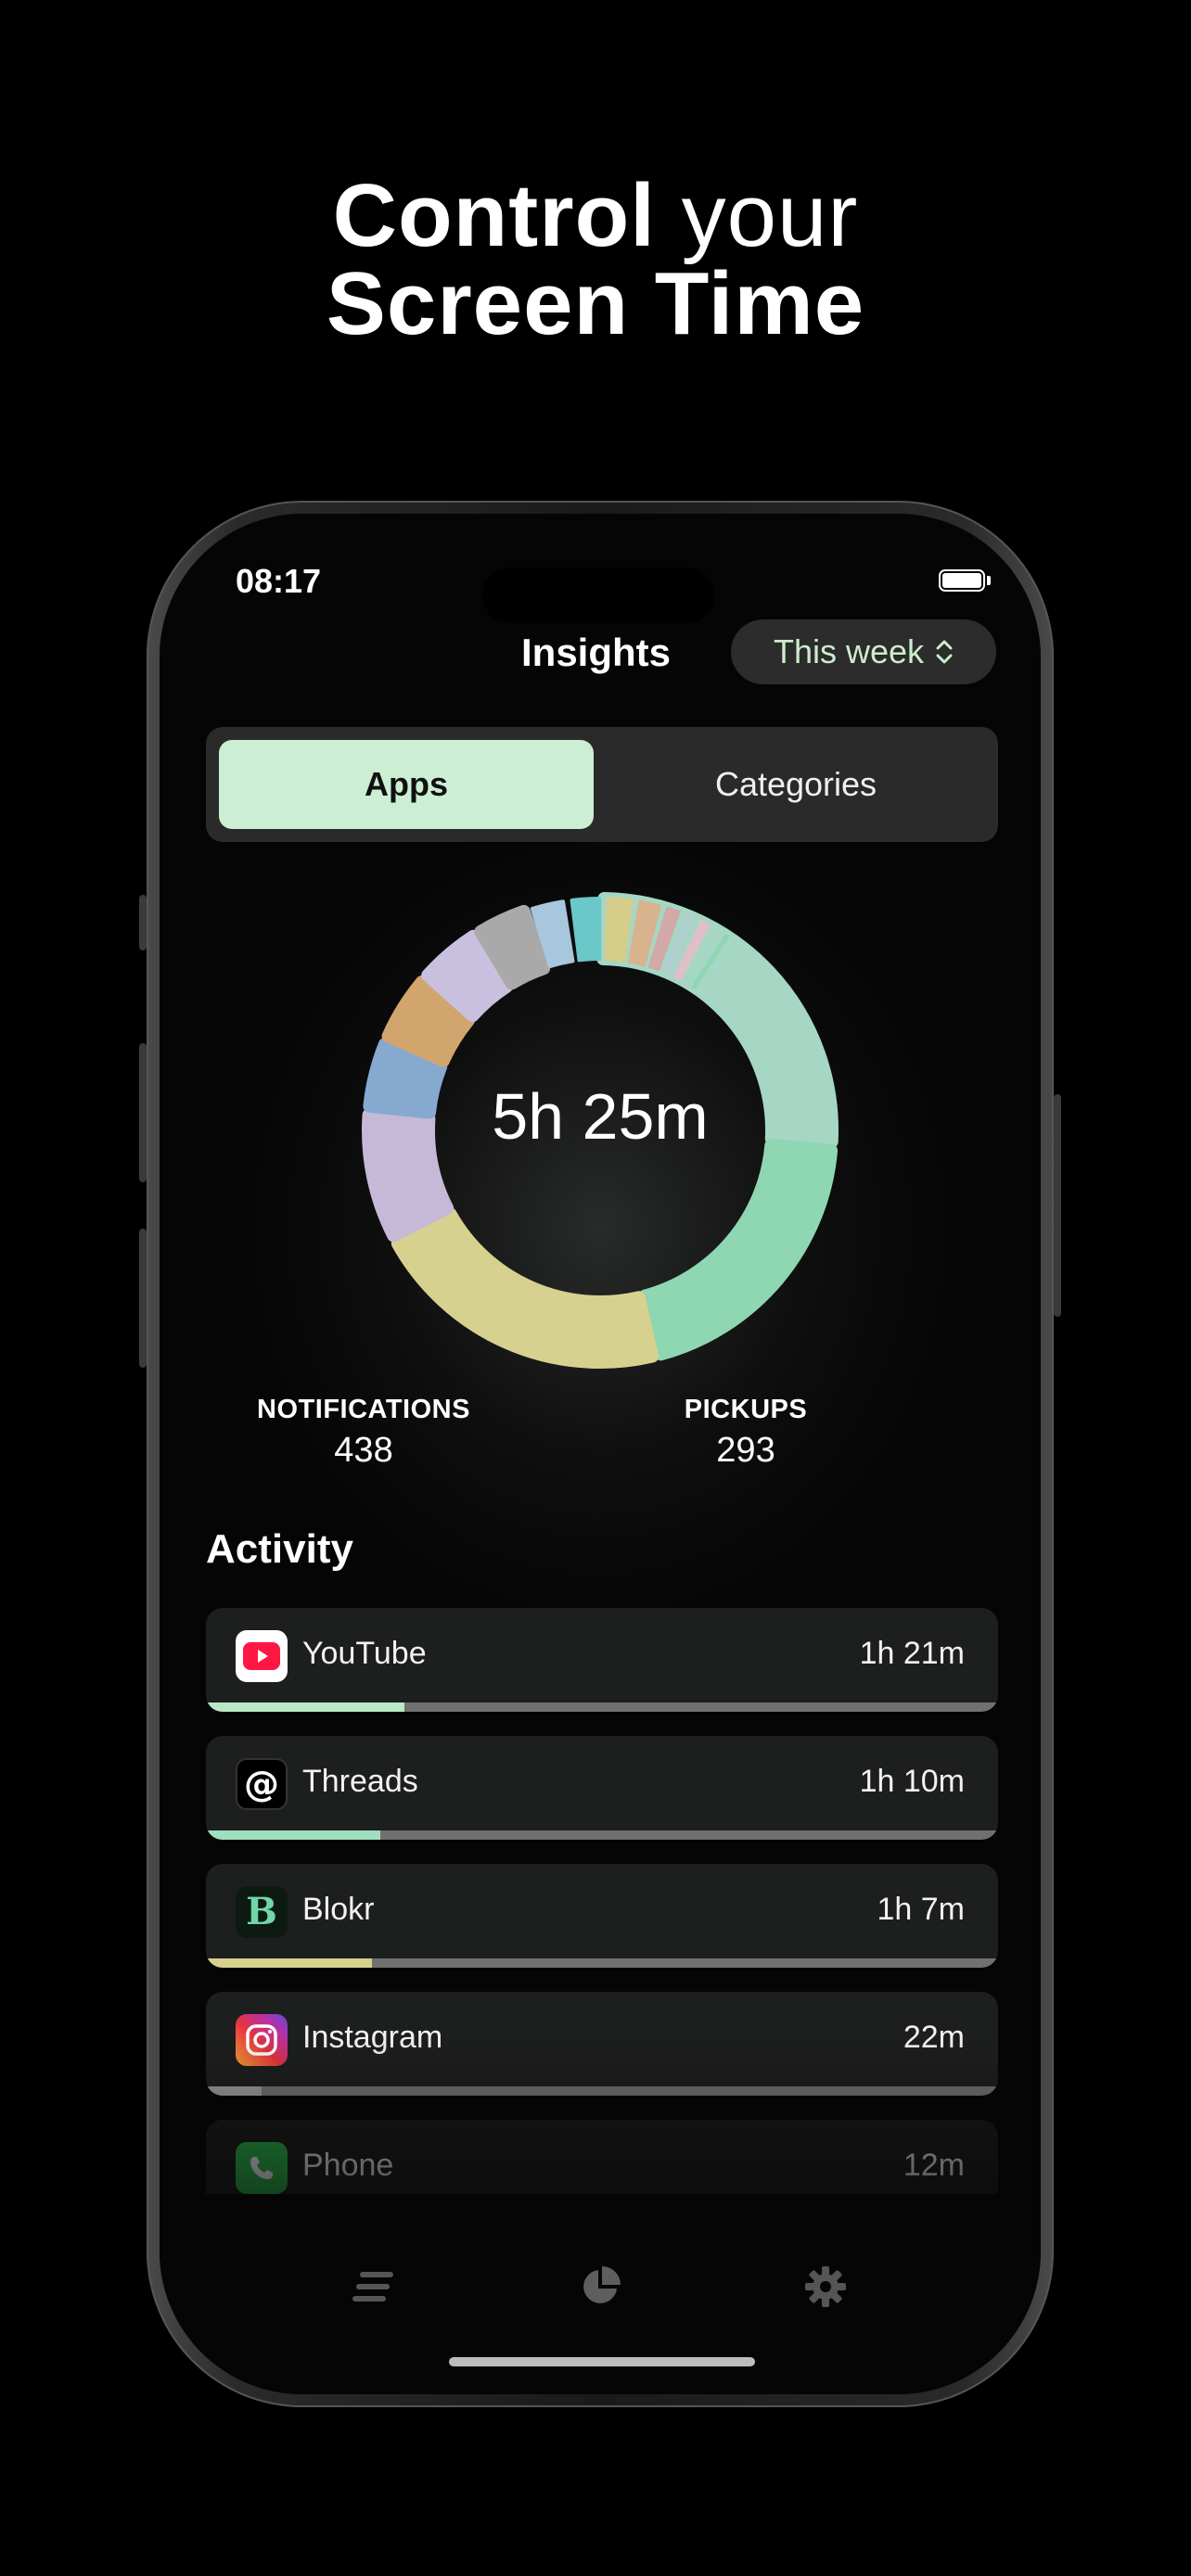 This screenshot has height=2576, width=1191. I want to click on dynamic-island, so click(598, 595).